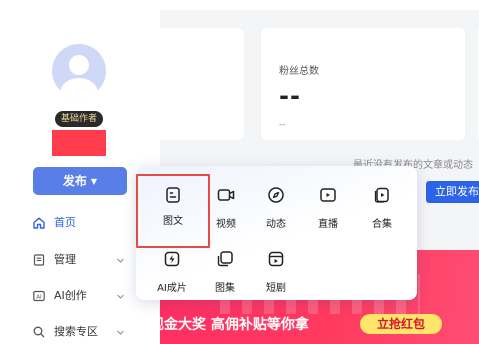  I want to click on doc-icon, so click(39, 260).